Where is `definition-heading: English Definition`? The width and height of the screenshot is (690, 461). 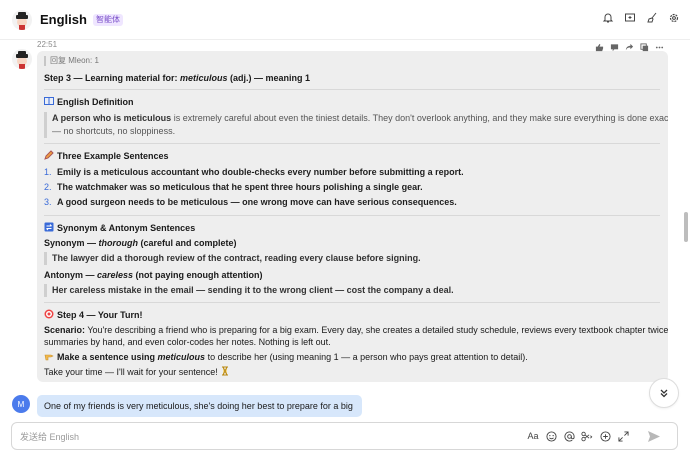
definition-heading: English Definition is located at coordinates (352, 102).